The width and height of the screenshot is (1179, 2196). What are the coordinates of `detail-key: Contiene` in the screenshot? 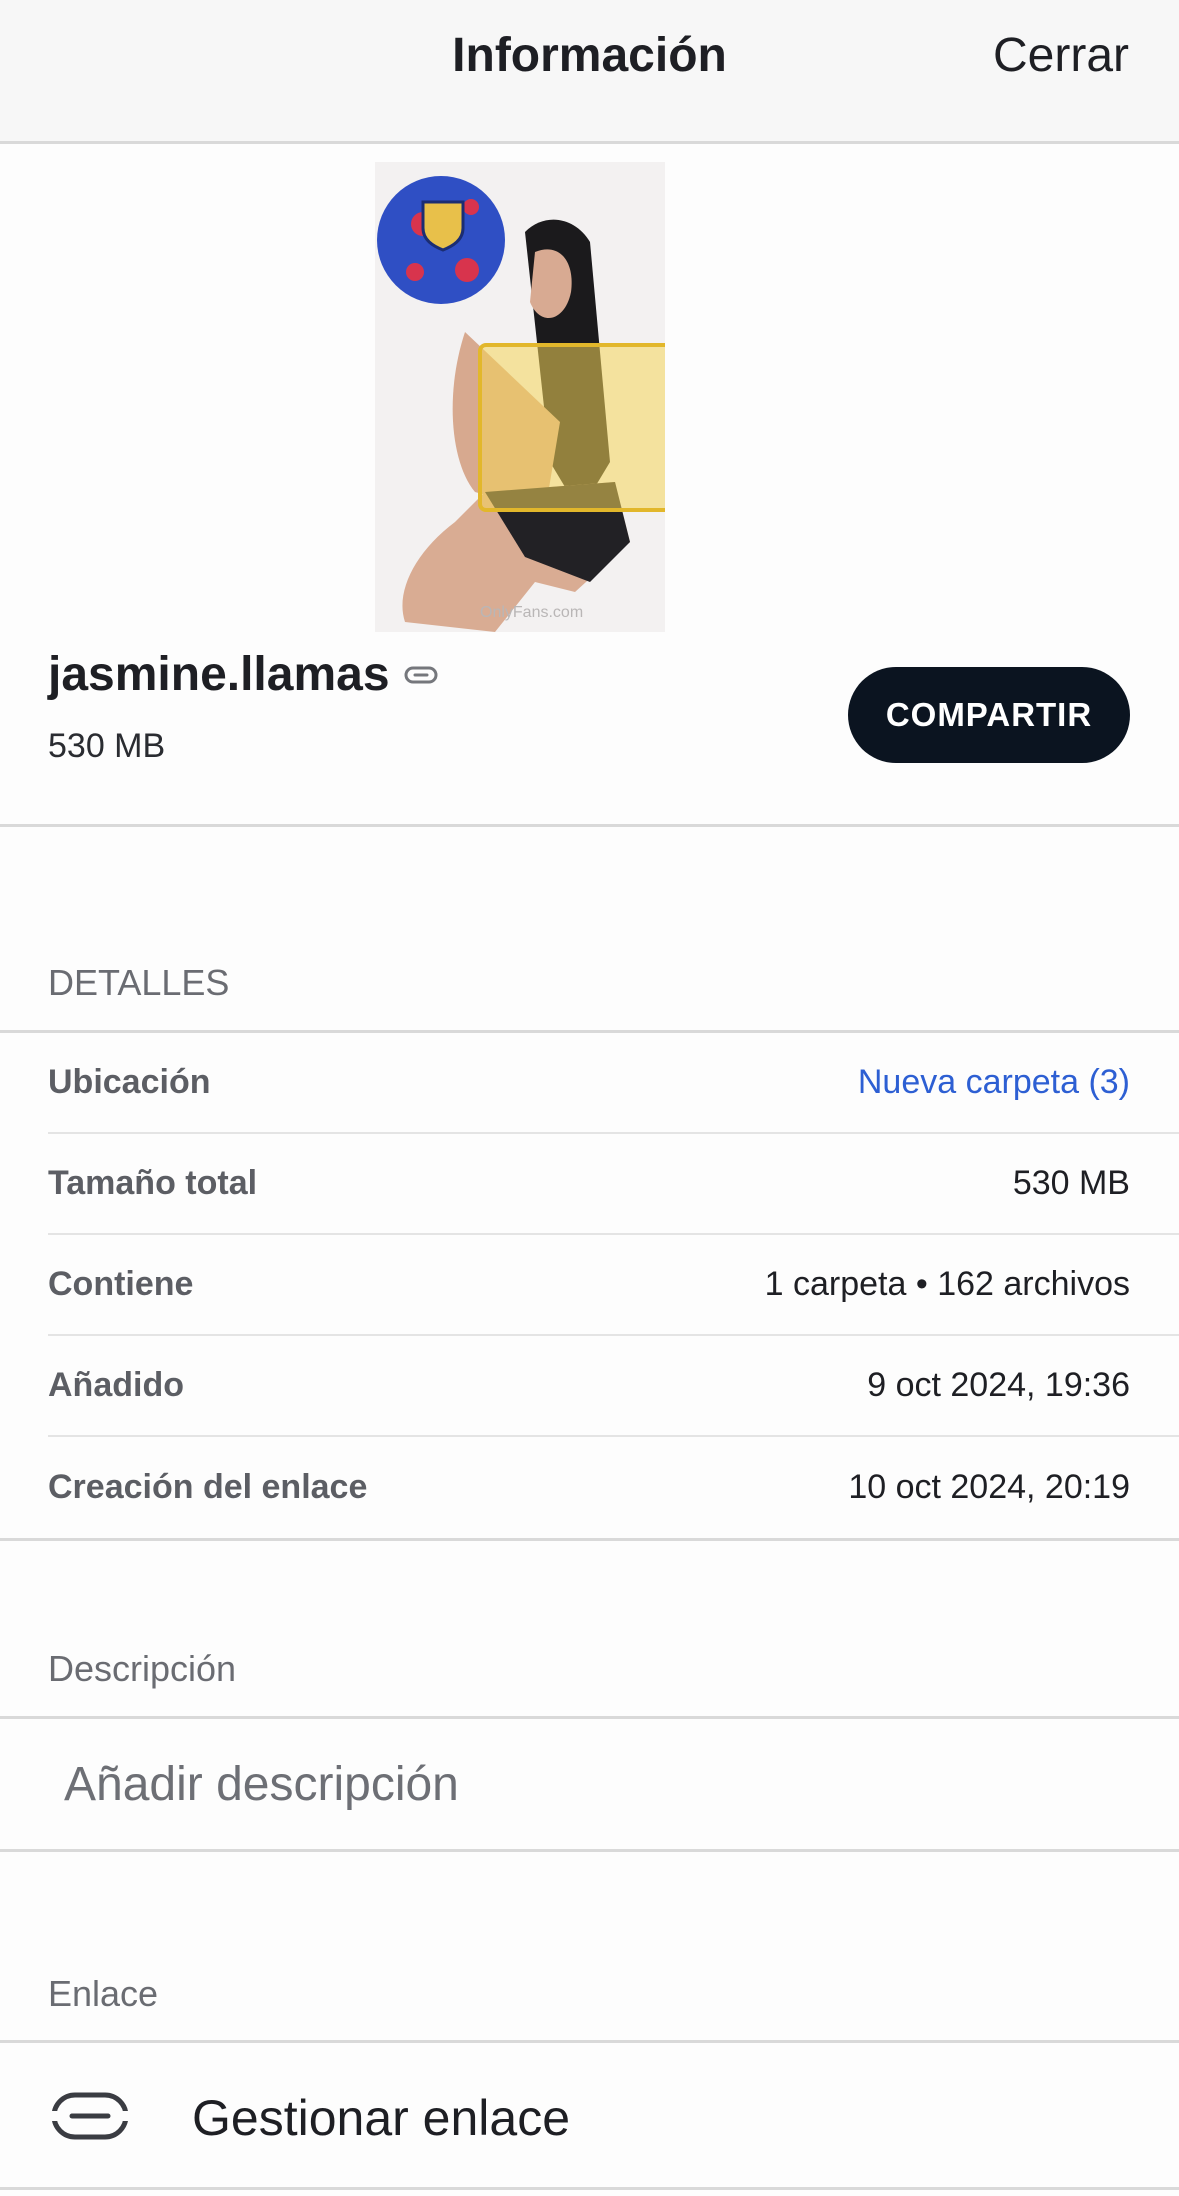 It's located at (121, 1284).